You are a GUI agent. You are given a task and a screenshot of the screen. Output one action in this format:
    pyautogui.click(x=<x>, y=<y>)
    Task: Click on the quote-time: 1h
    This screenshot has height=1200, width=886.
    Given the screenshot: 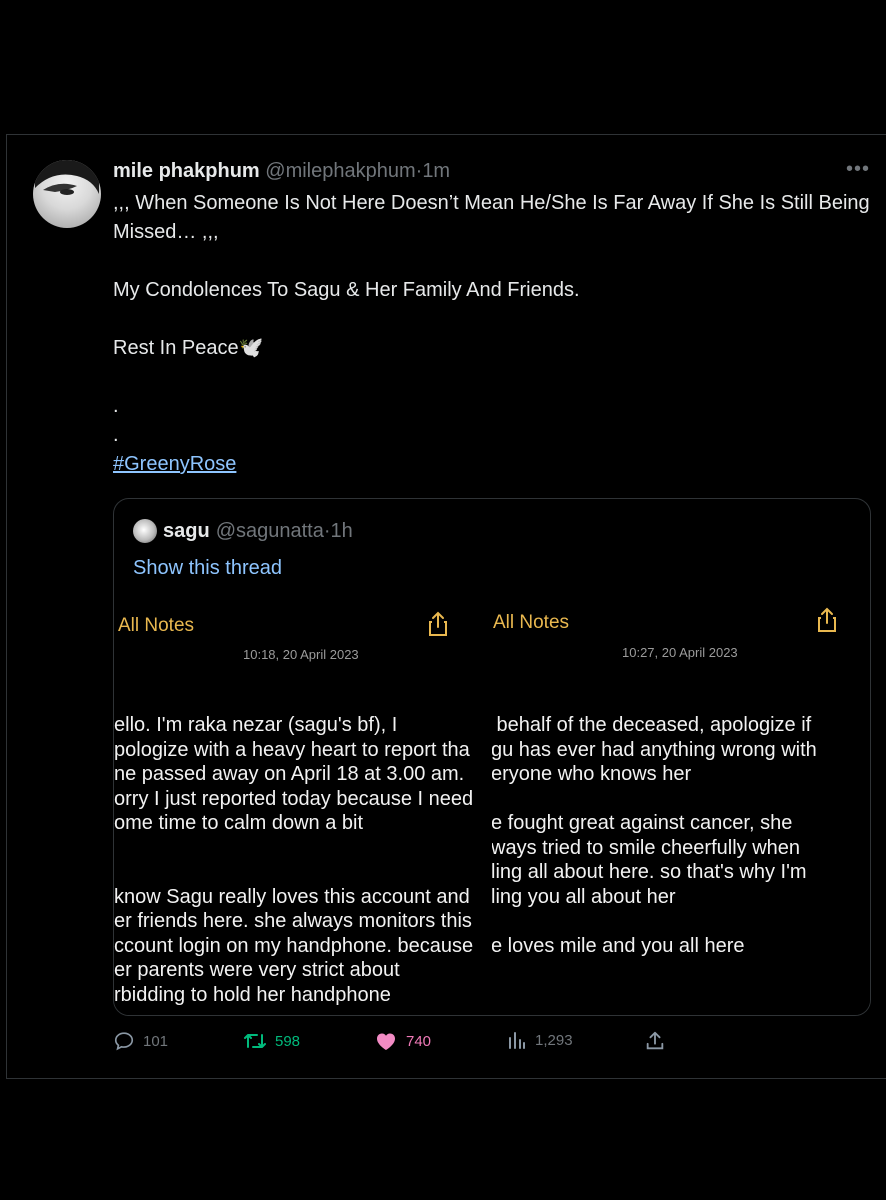 What is the action you would take?
    pyautogui.click(x=342, y=531)
    